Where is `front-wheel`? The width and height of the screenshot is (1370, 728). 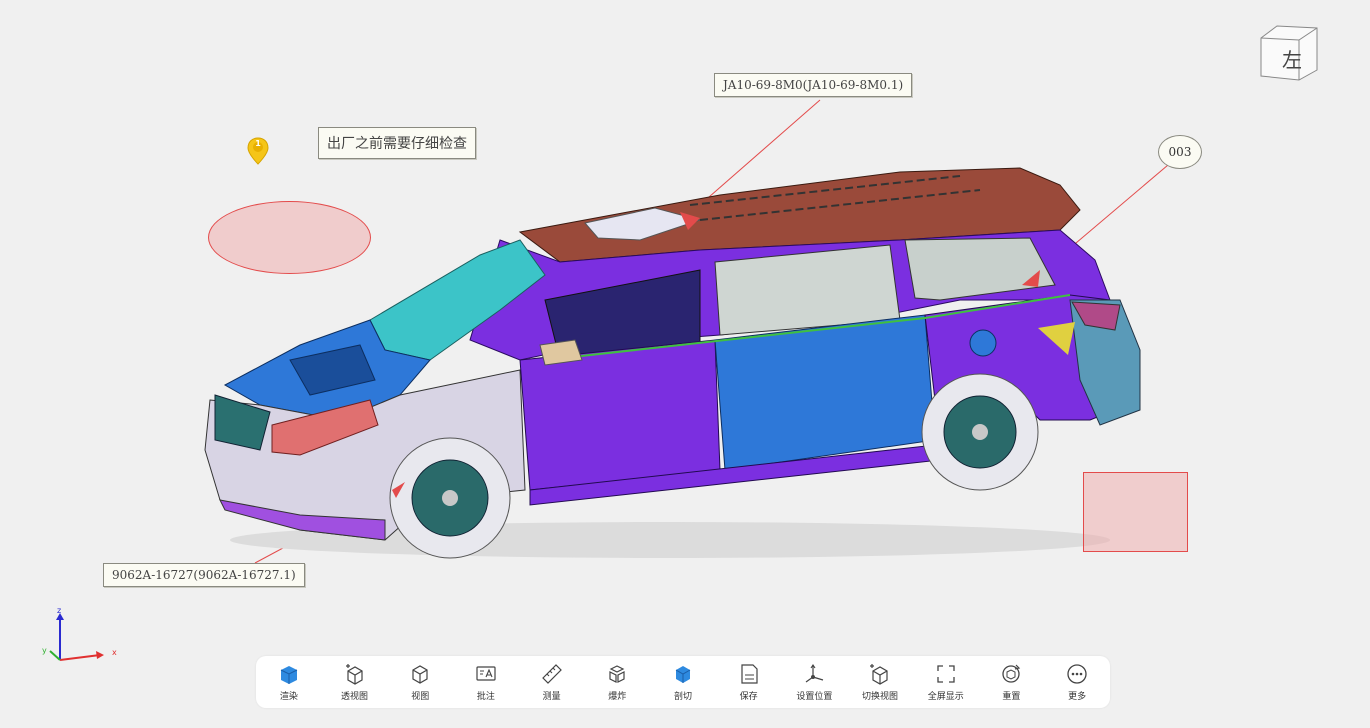
front-wheel is located at coordinates (450, 498).